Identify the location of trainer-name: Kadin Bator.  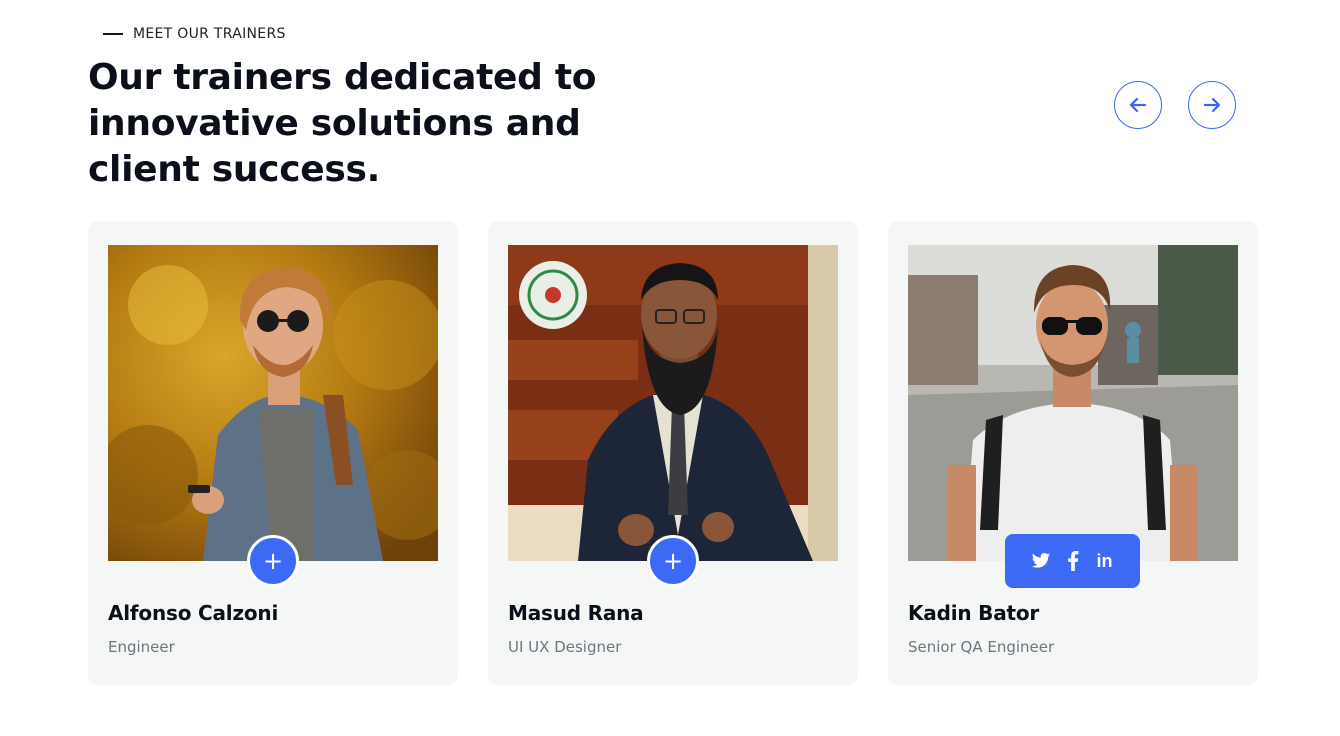
(974, 613).